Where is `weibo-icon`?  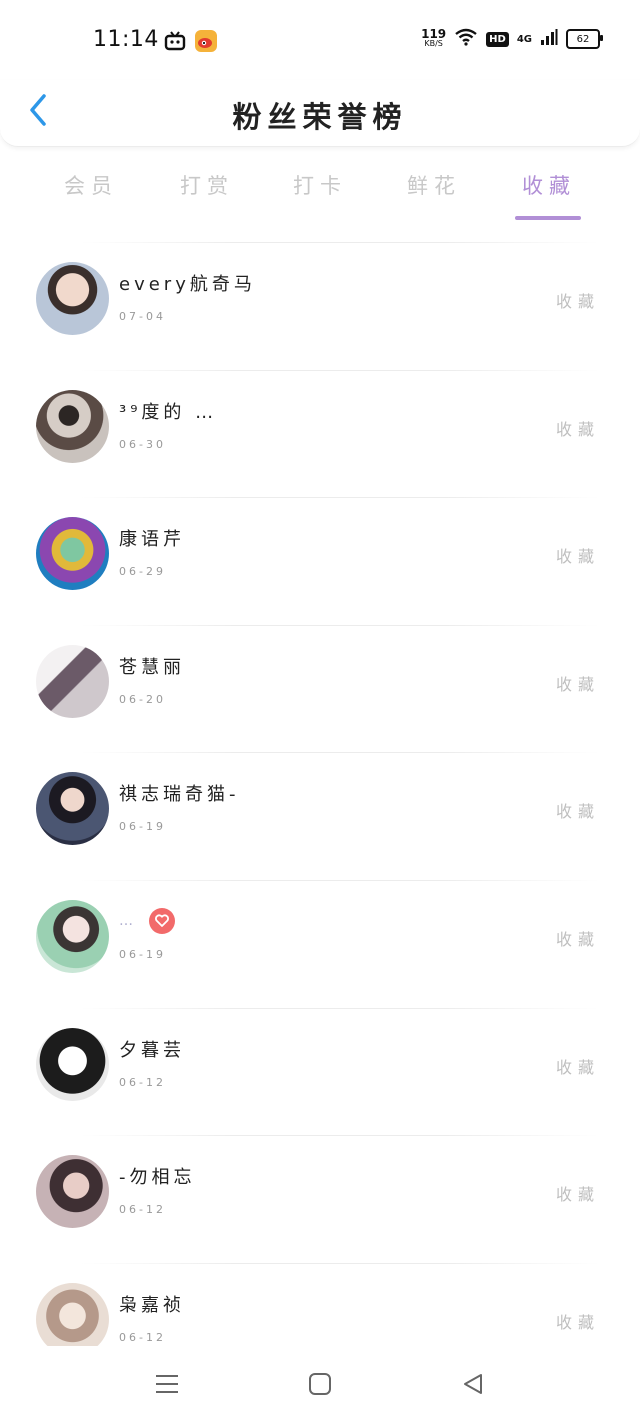
weibo-icon is located at coordinates (206, 41).